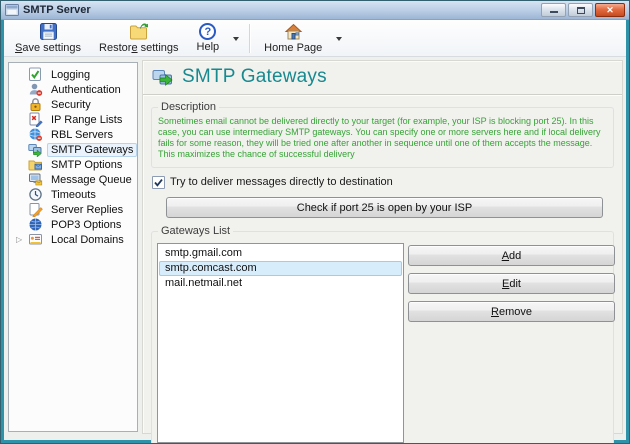 This screenshot has height=444, width=630. I want to click on deliver-directly-checkbox, so click(158, 182).